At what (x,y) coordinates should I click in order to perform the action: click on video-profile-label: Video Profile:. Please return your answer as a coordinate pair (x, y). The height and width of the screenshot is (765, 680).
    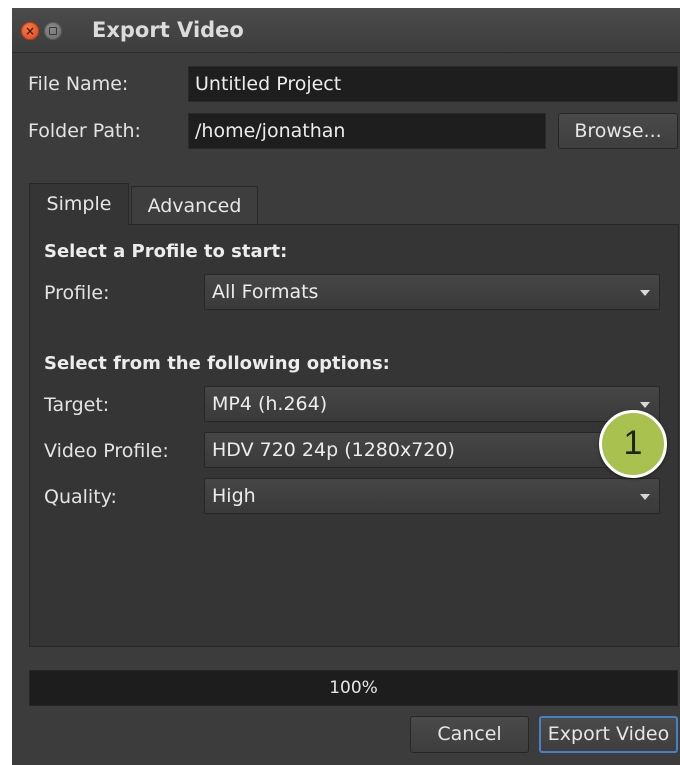
    Looking at the image, I should click on (106, 451).